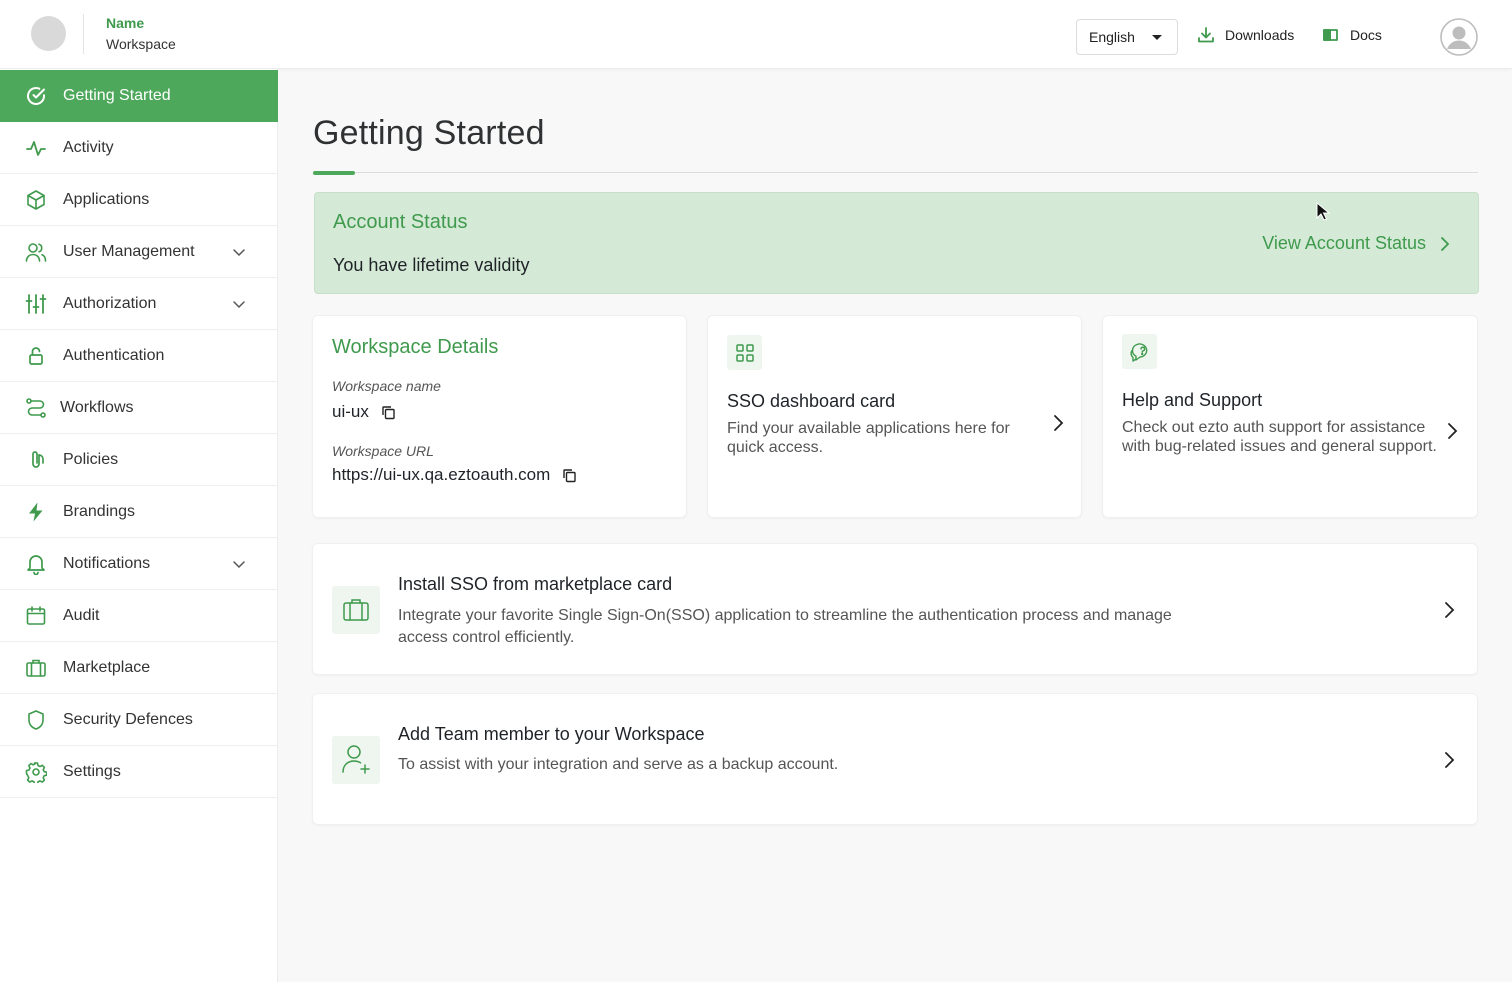 The image size is (1512, 982). I want to click on sidebar-item-getting-started: Getting Started, so click(139, 96).